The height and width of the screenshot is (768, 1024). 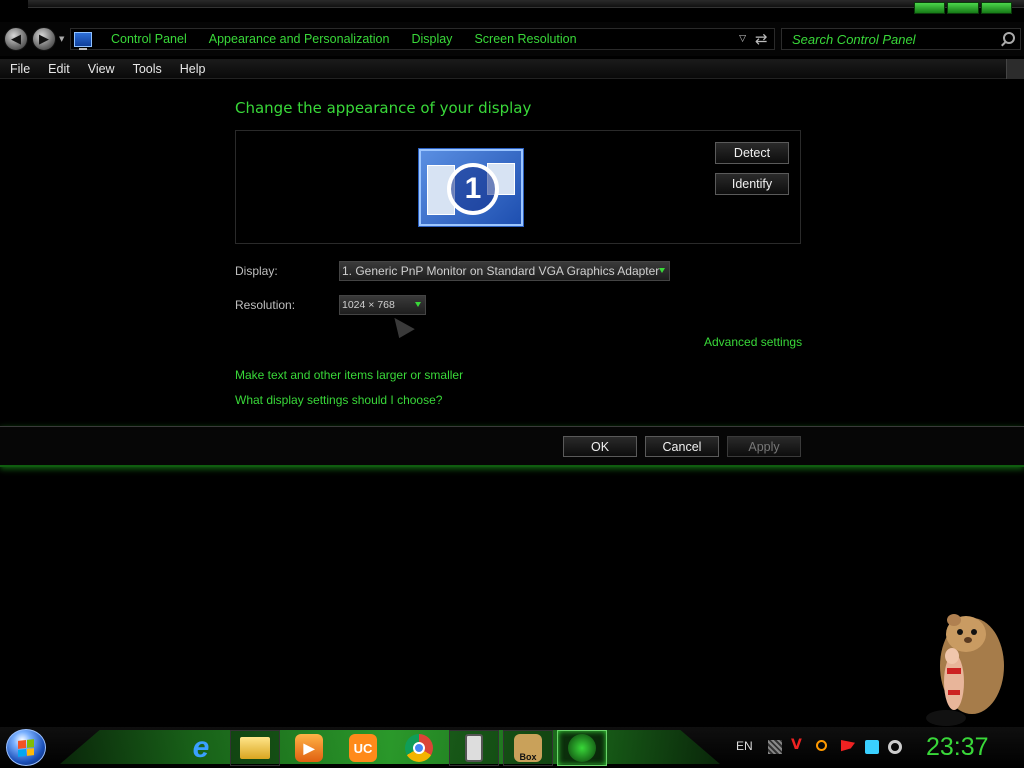 I want to click on ie-icon: e, so click(x=201, y=747).